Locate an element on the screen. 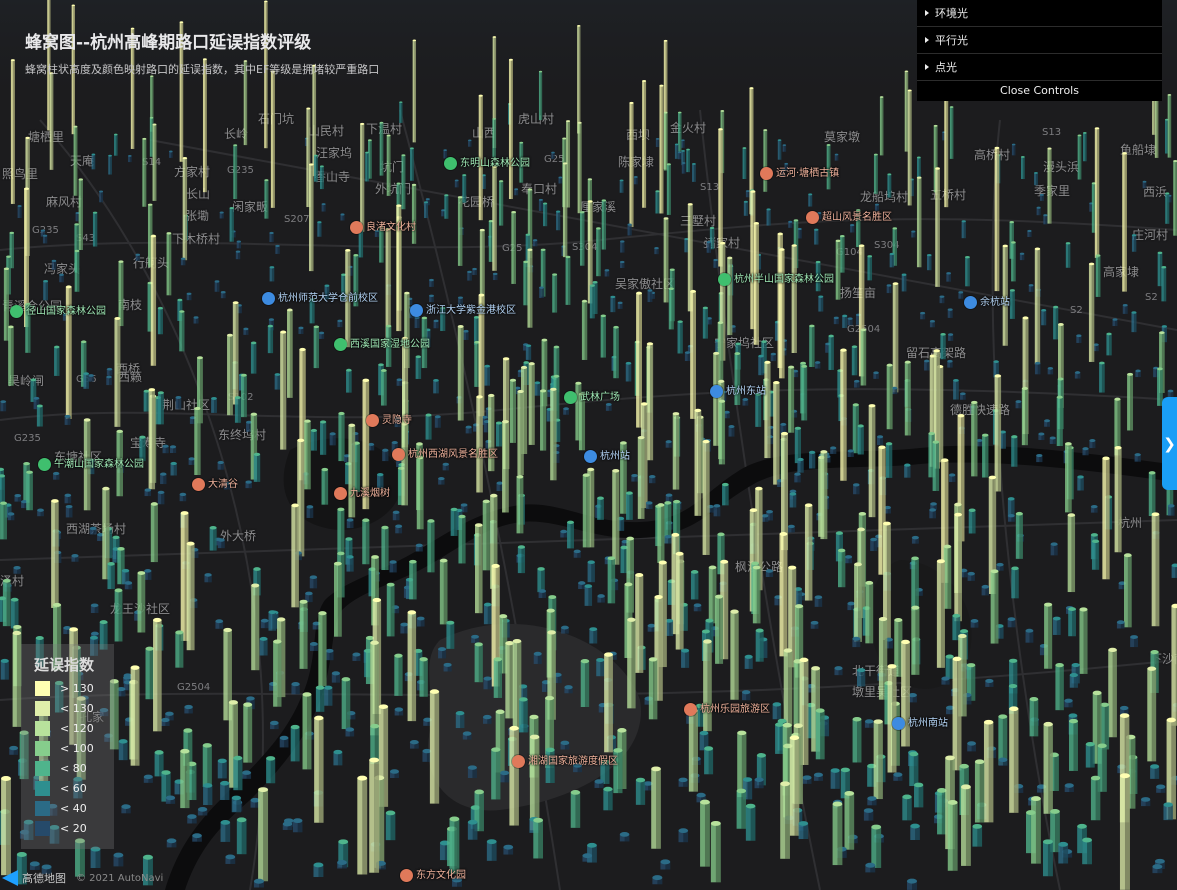  poi-marker: 杭州南站 is located at coordinates (920, 723).